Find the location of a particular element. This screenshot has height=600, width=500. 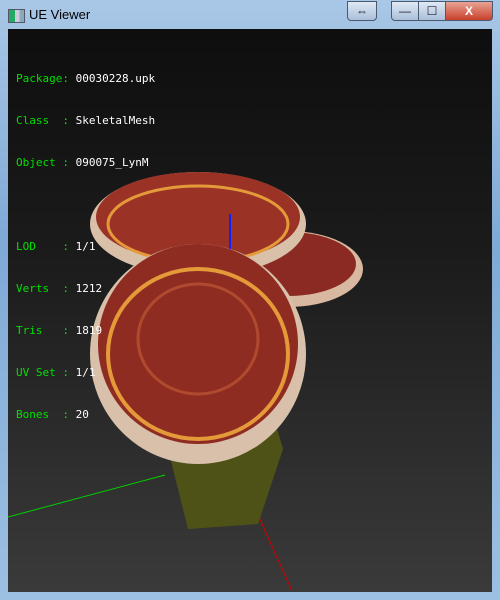

info-class: Class : SkeletalMesh is located at coordinates (86, 120).